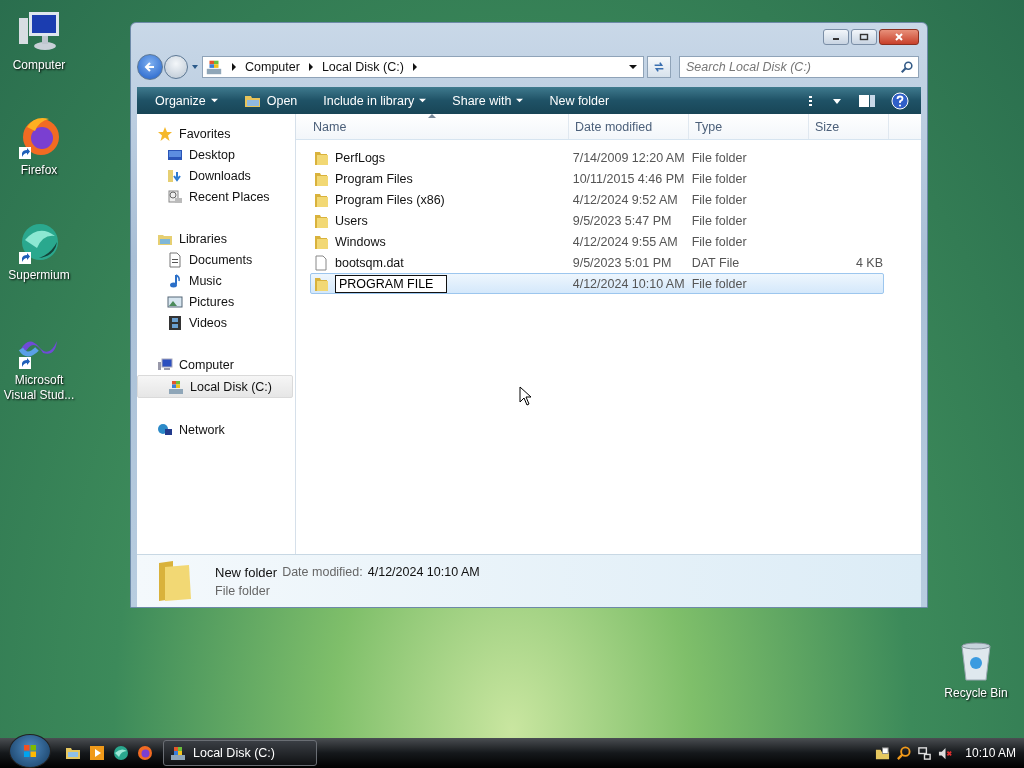 The image size is (1024, 768). What do you see at coordinates (215, 196) in the screenshot?
I see `nav-item: Recent Places` at bounding box center [215, 196].